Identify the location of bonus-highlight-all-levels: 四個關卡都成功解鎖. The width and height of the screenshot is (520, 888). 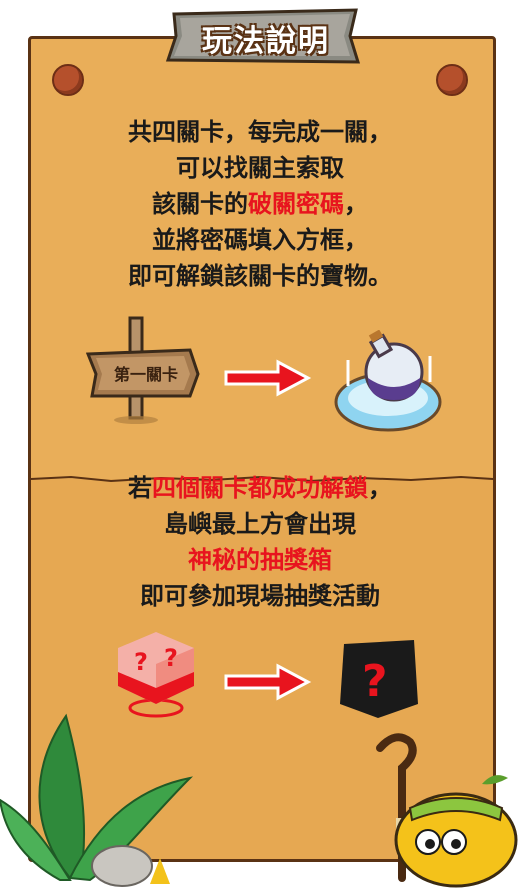
(260, 488).